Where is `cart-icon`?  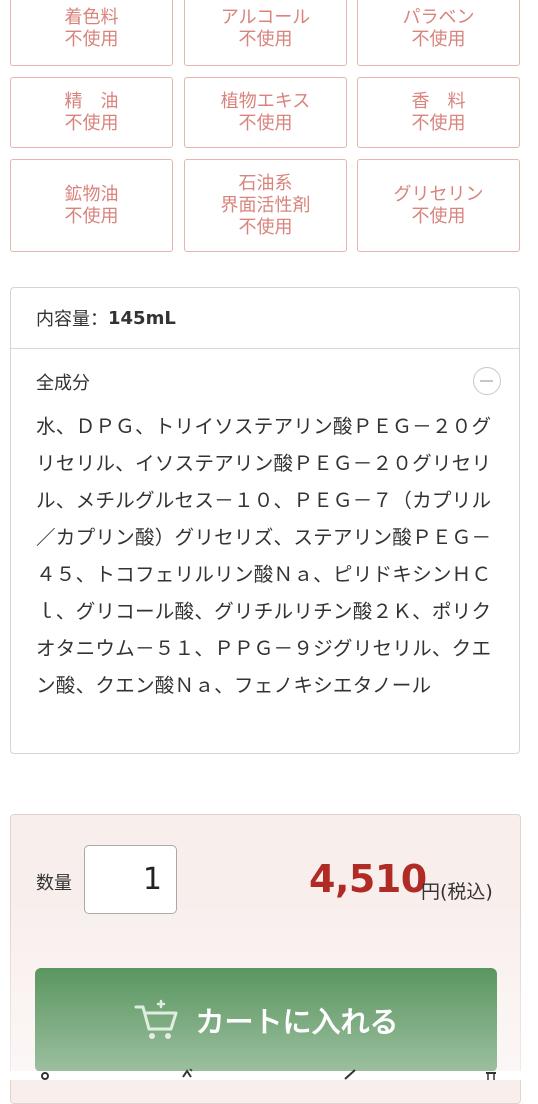
cart-icon is located at coordinates (156, 1019).